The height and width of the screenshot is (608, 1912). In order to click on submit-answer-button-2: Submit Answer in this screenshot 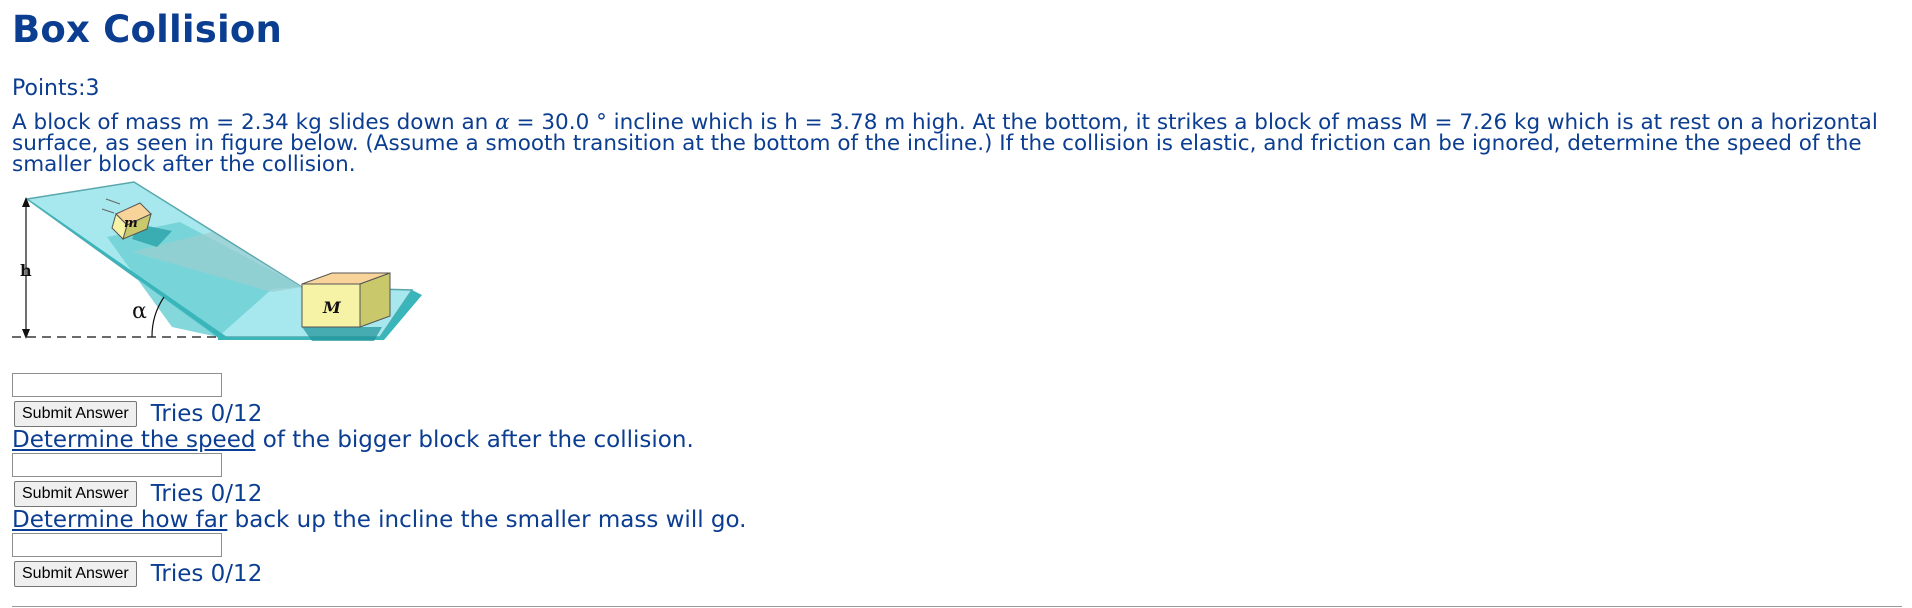, I will do `click(75, 494)`.